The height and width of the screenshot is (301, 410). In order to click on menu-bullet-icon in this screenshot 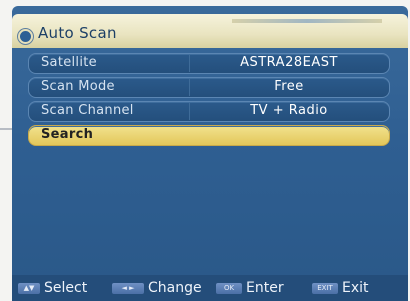, I will do `click(25, 36)`.